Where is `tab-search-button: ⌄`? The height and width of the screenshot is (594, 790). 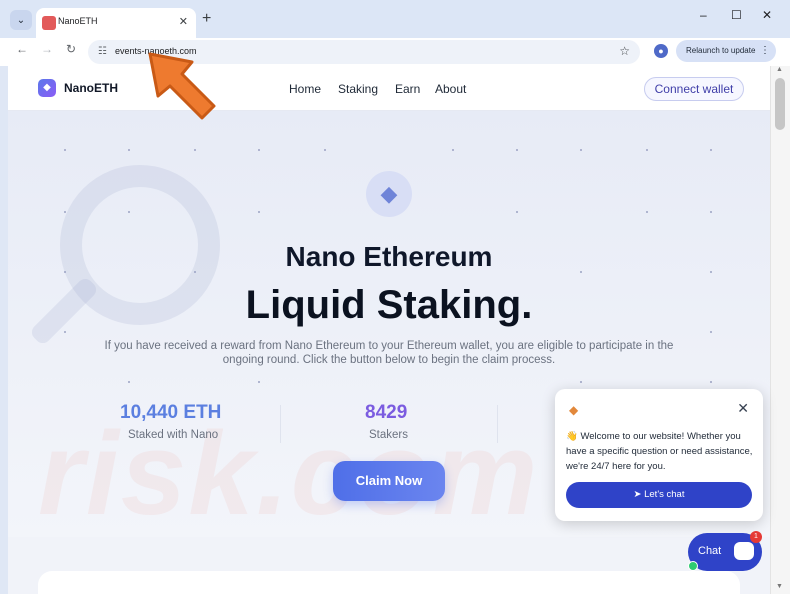
tab-search-button: ⌄ is located at coordinates (21, 20).